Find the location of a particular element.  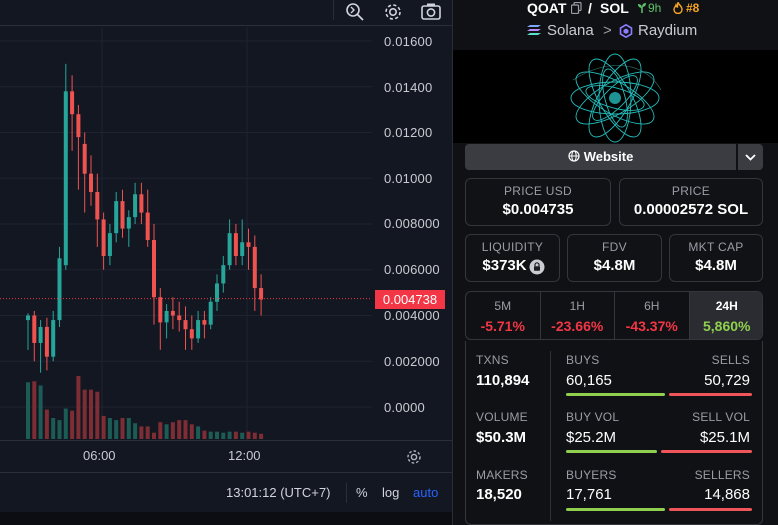

tab-label: 6H is located at coordinates (652, 306).